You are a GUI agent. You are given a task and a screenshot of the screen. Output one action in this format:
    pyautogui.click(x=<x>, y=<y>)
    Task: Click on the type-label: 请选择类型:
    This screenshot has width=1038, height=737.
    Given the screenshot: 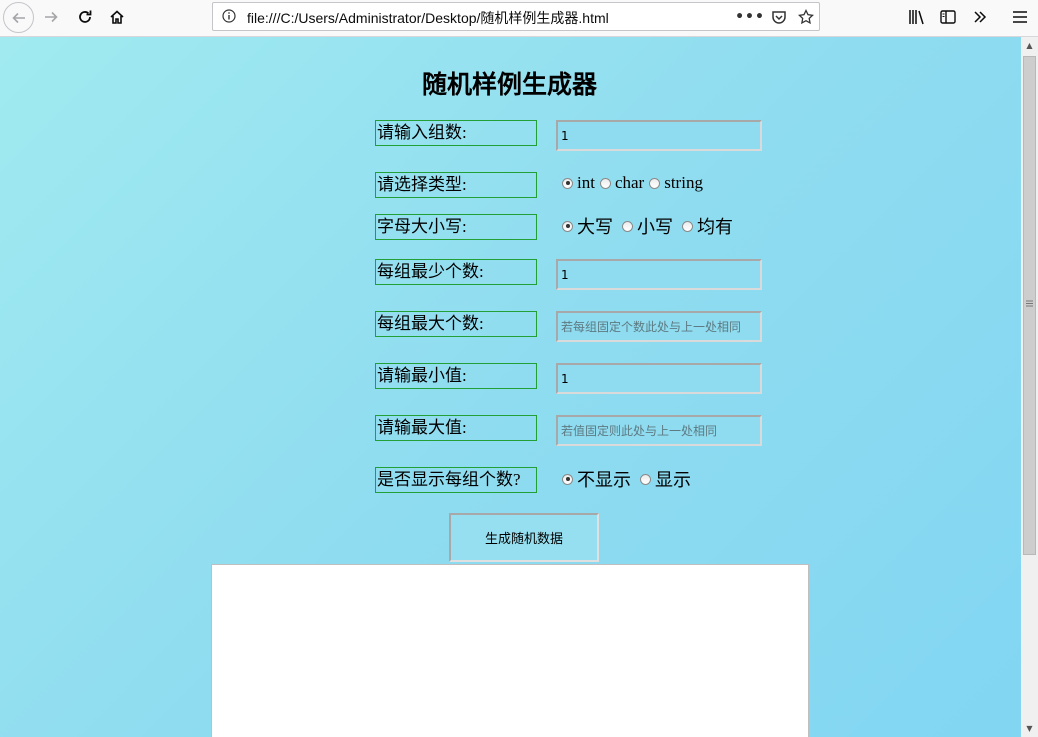 What is the action you would take?
    pyautogui.click(x=456, y=185)
    